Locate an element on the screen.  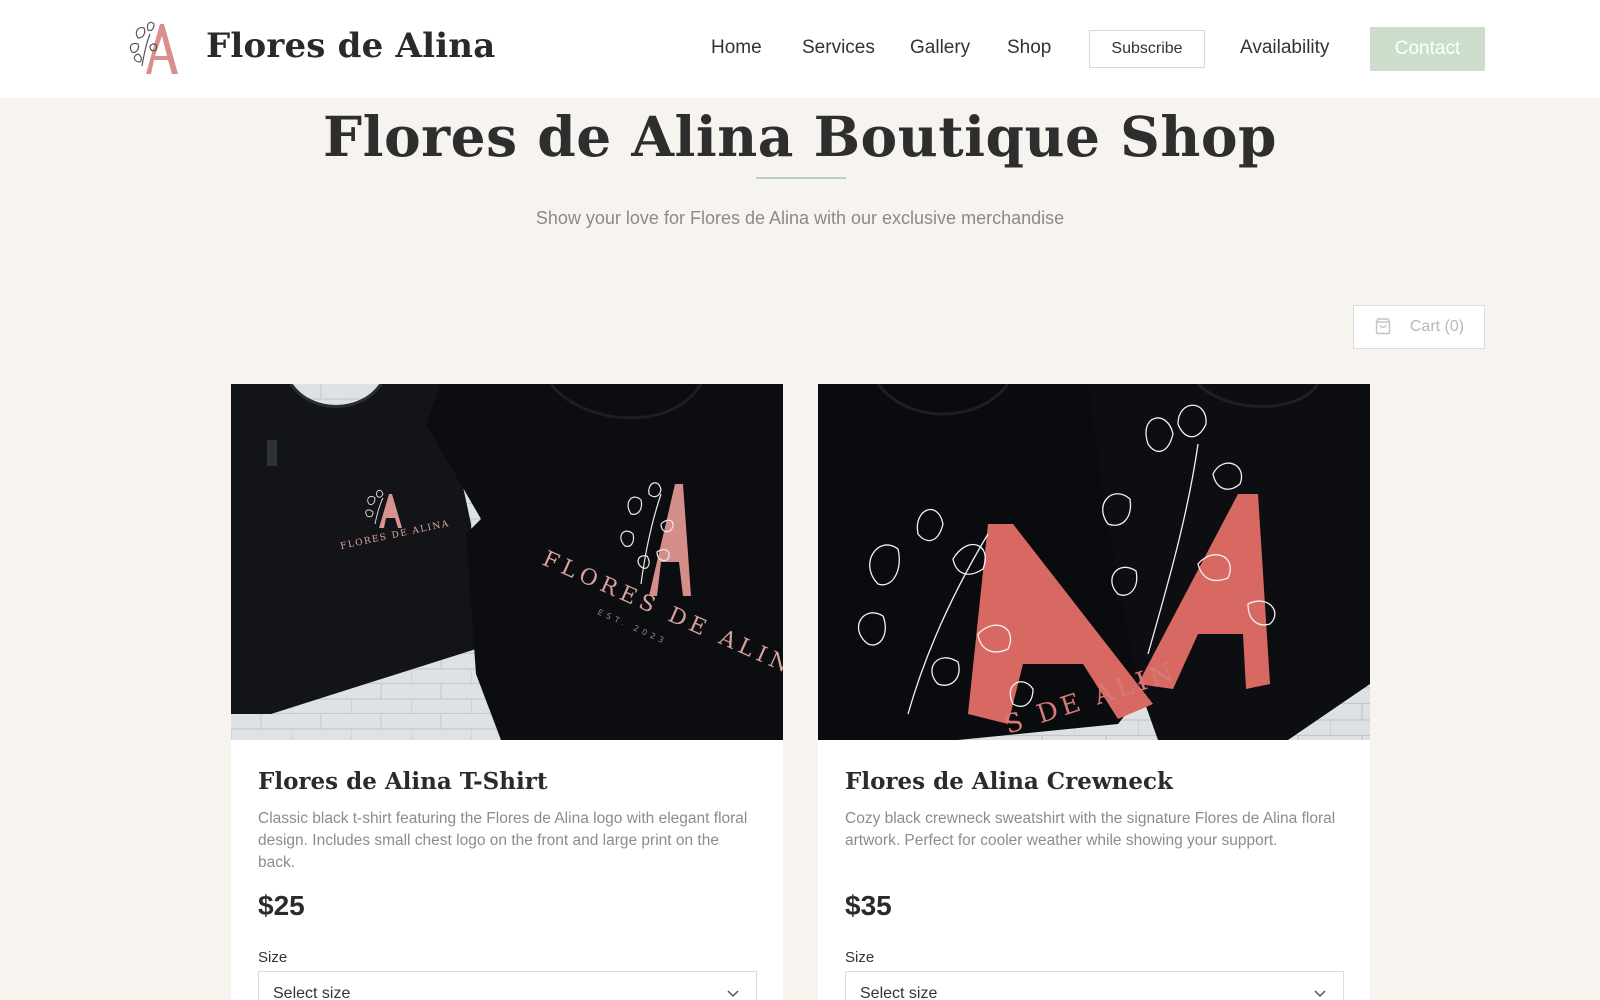
cart-label: Cart (0) is located at coordinates (1437, 326).